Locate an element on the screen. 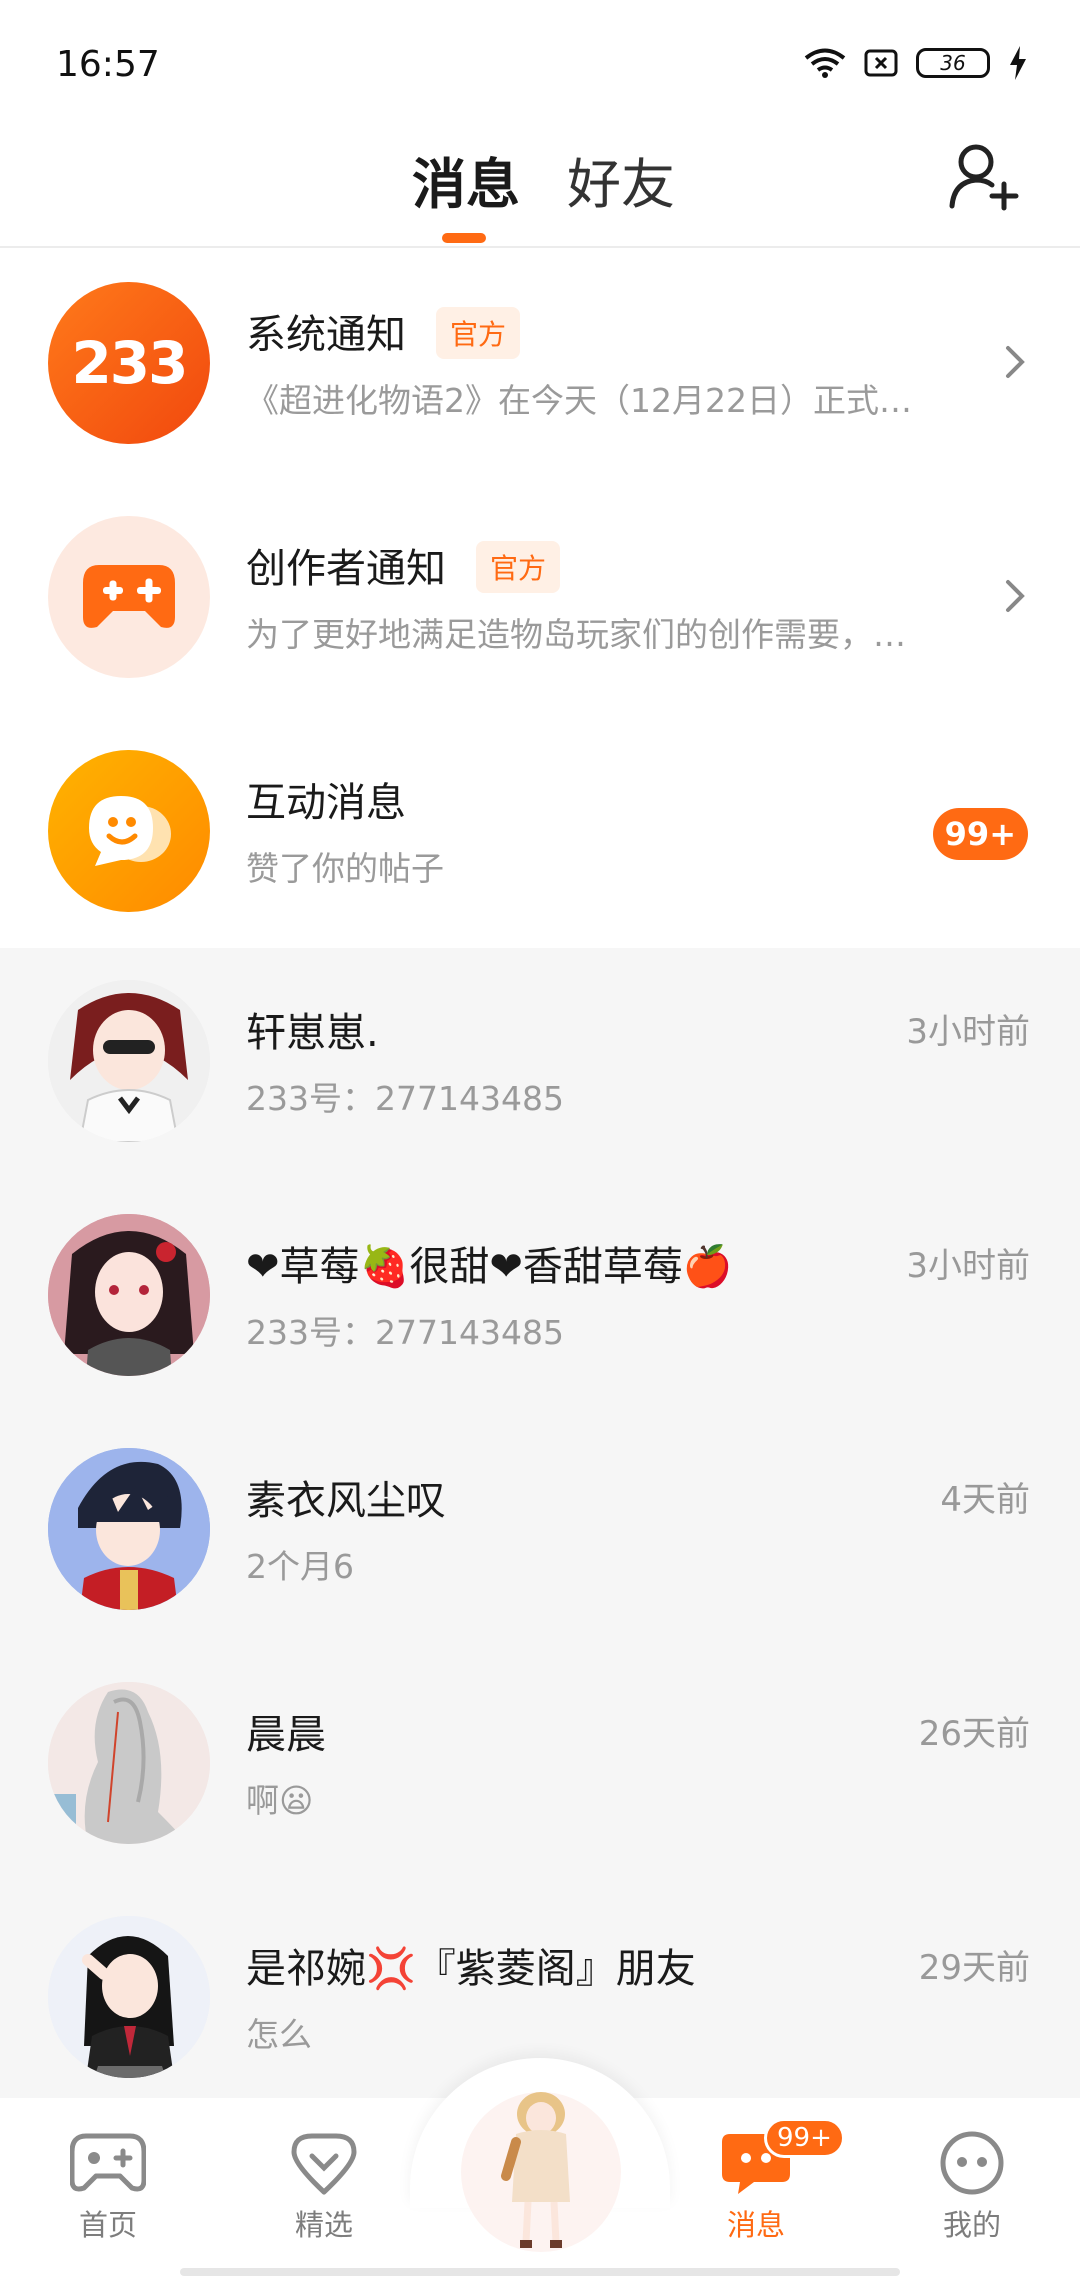  nav-unread-badge: 99+ is located at coordinates (804, 2138).